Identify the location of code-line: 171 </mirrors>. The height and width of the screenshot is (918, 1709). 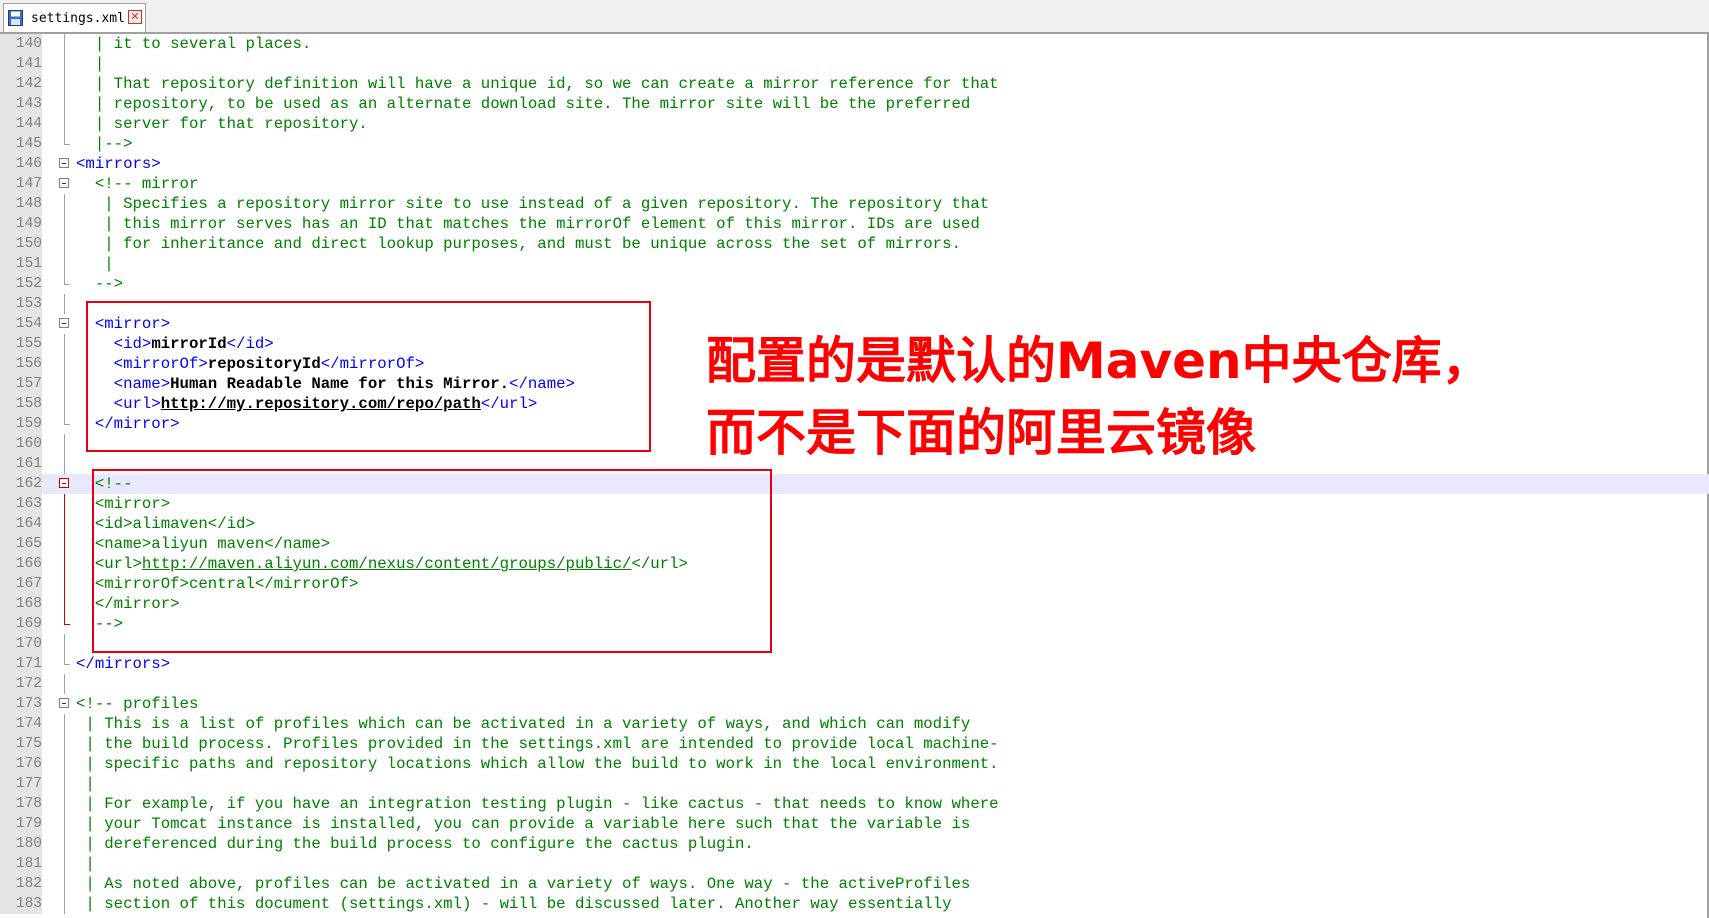
(854, 664).